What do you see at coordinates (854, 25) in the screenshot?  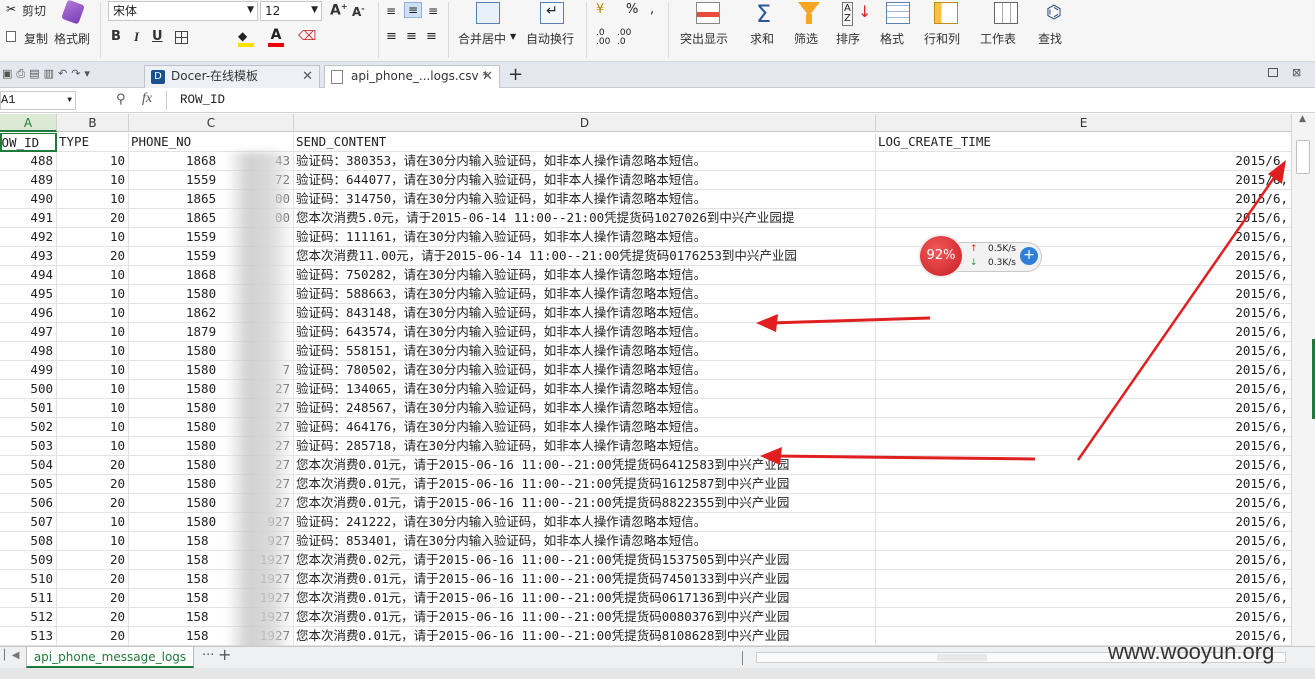 I see `sort-button: AZ ↓ 排序` at bounding box center [854, 25].